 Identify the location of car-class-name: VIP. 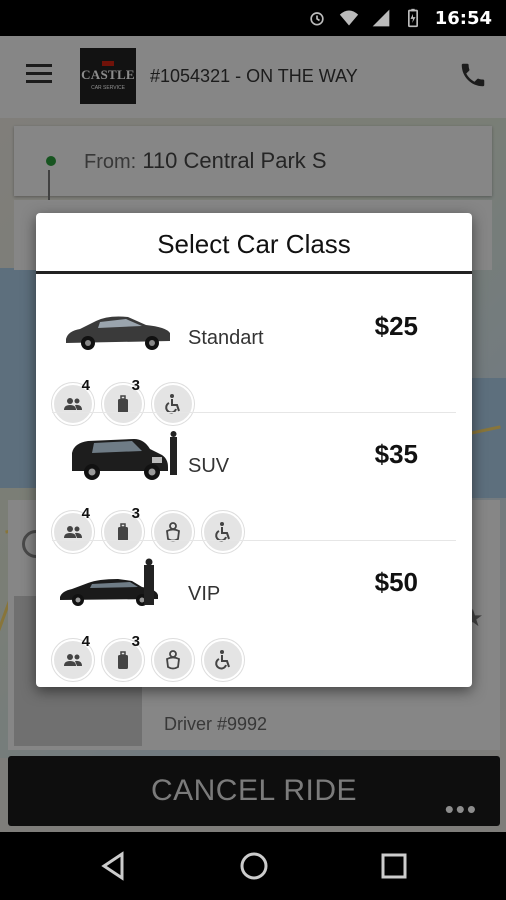
(204, 594).